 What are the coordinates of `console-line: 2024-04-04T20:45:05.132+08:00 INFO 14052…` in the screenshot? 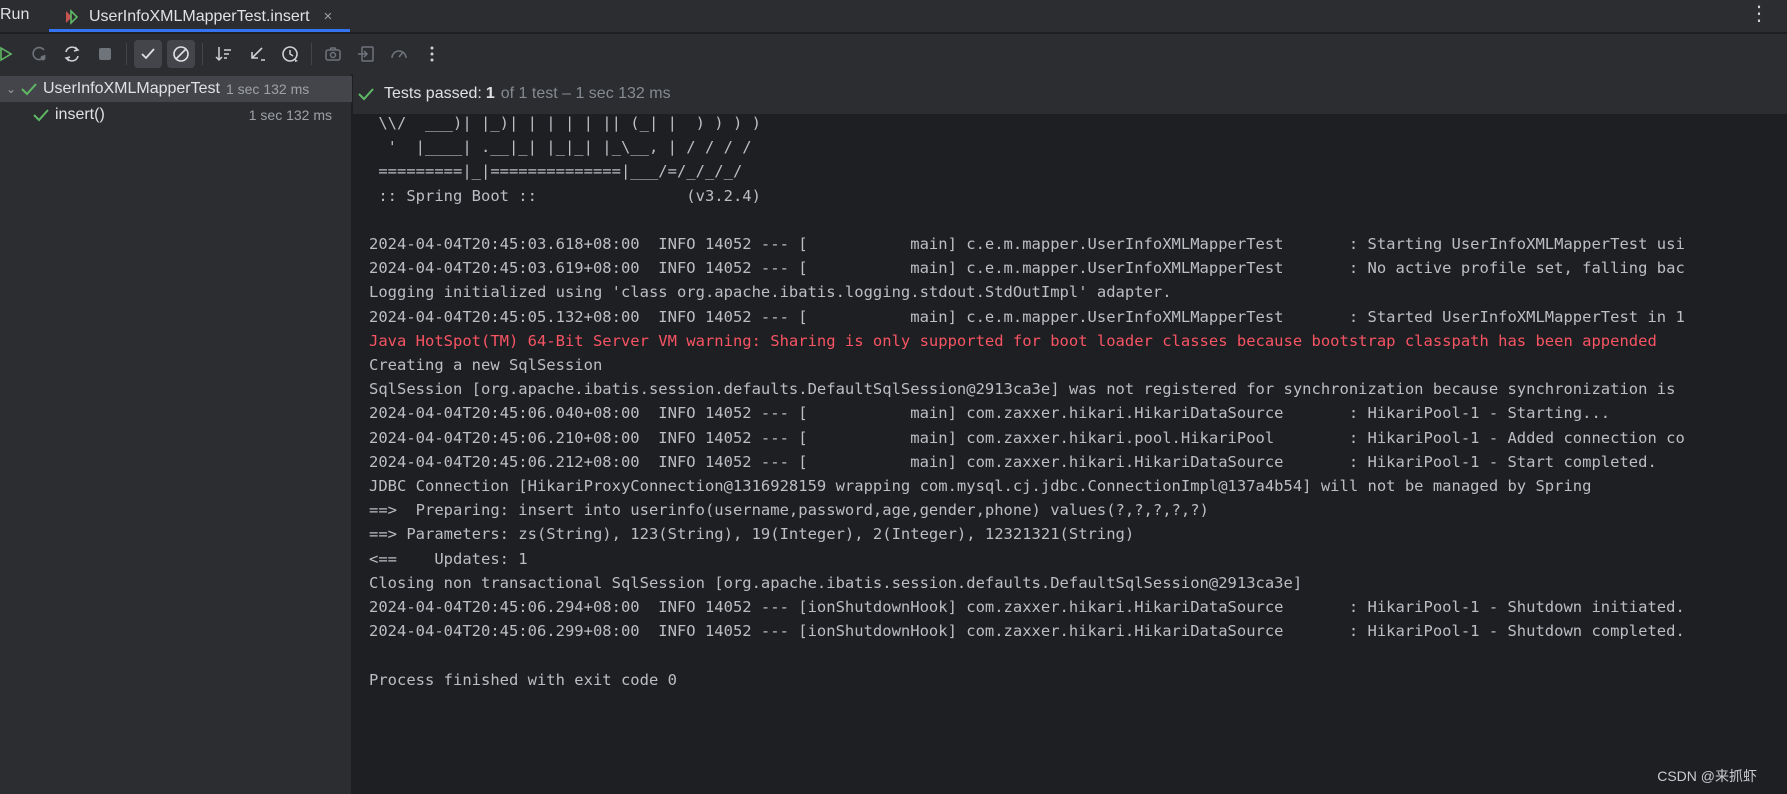 It's located at (1027, 316).